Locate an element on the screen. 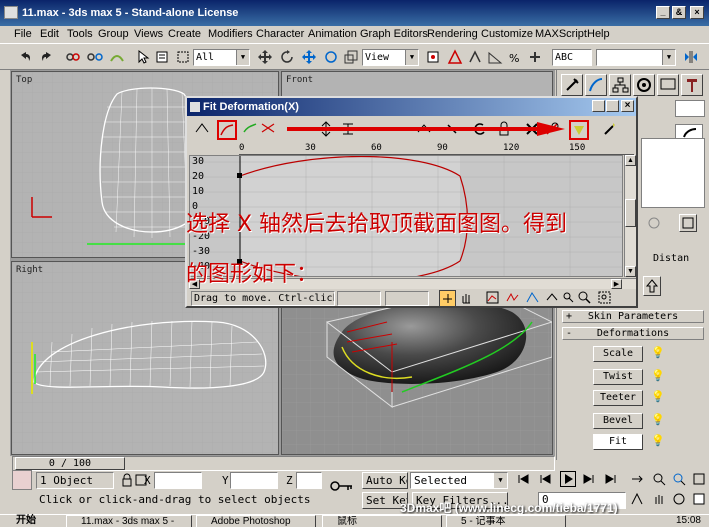 The width and height of the screenshot is (709, 527). bevel-bulb-icon: 💡 is located at coordinates (658, 420).